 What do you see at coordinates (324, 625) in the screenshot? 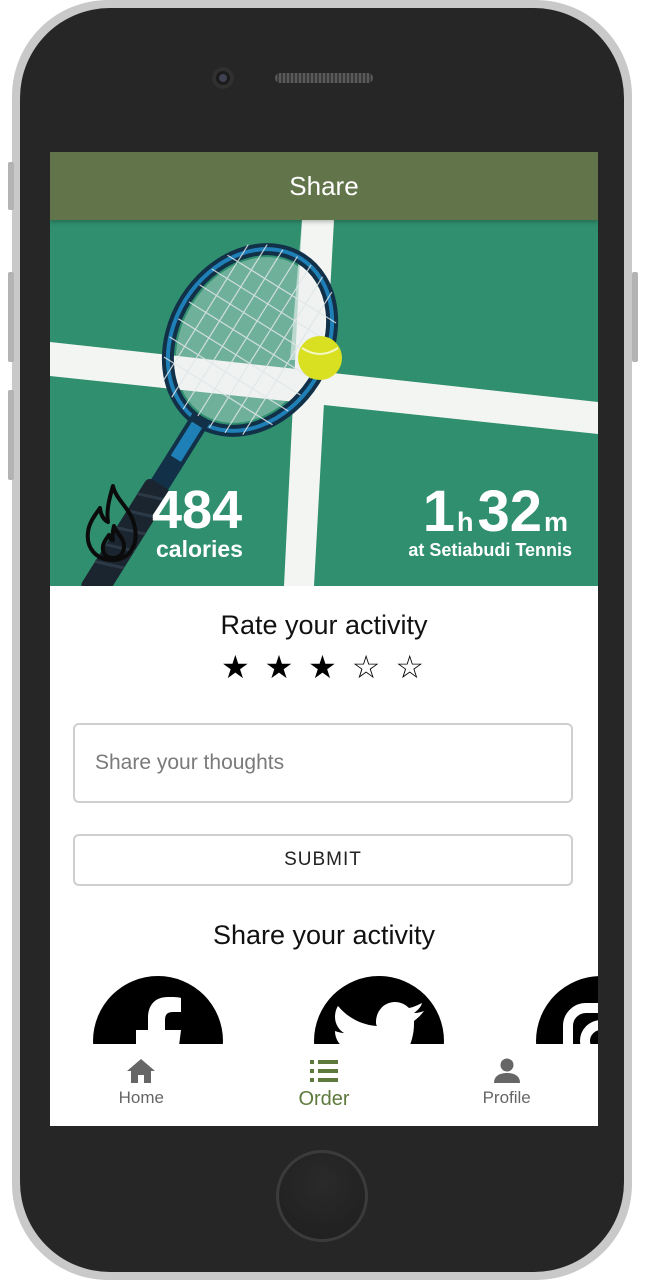
I see `rate-title: Rate your activity` at bounding box center [324, 625].